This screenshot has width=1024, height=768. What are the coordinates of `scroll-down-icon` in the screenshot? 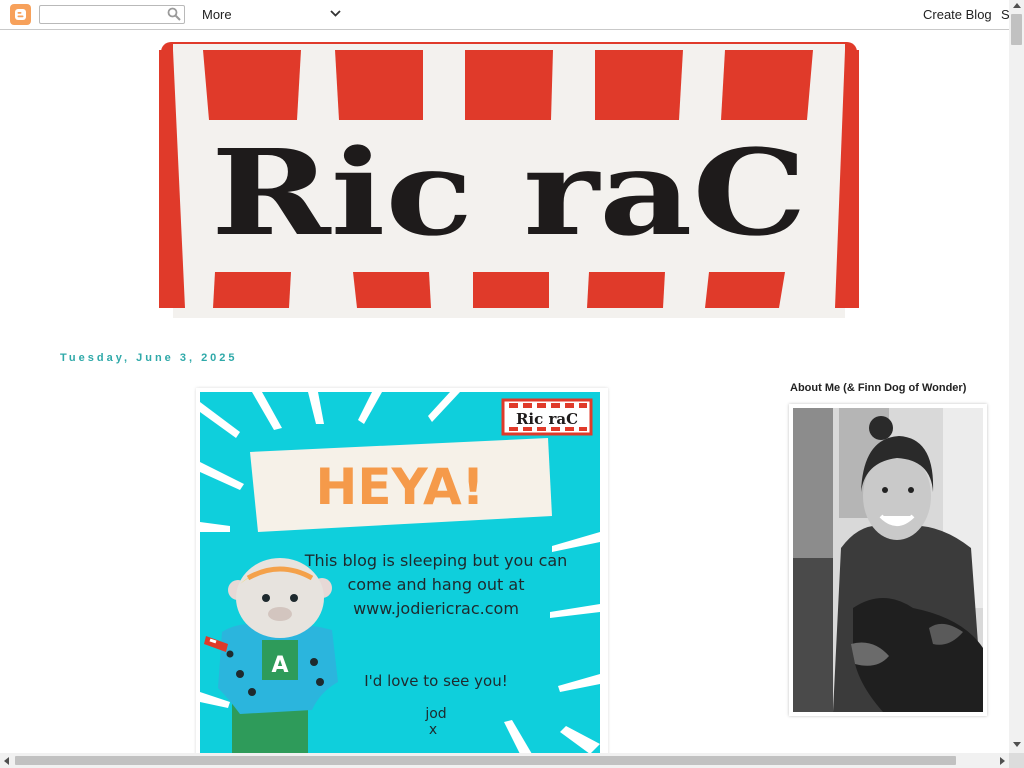 It's located at (1017, 744).